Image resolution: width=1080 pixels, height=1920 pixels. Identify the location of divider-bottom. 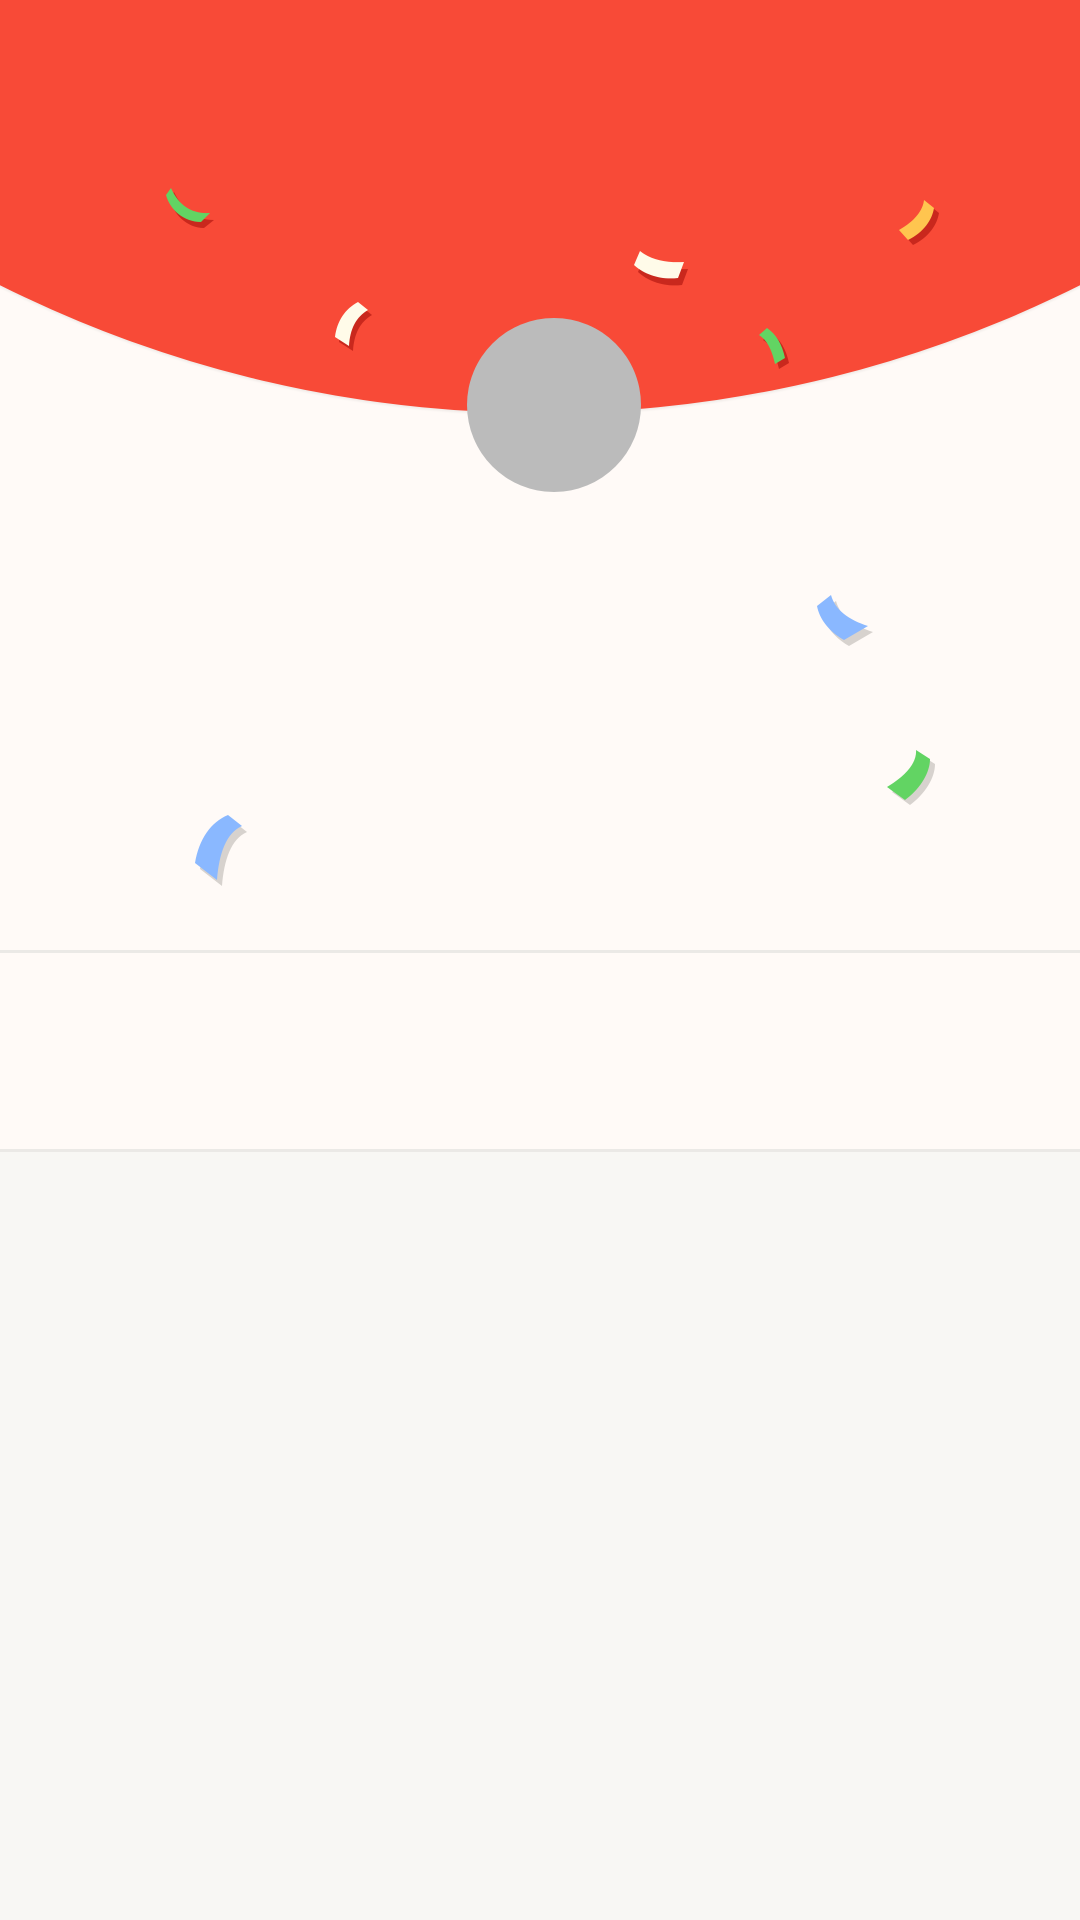
(540, 1150).